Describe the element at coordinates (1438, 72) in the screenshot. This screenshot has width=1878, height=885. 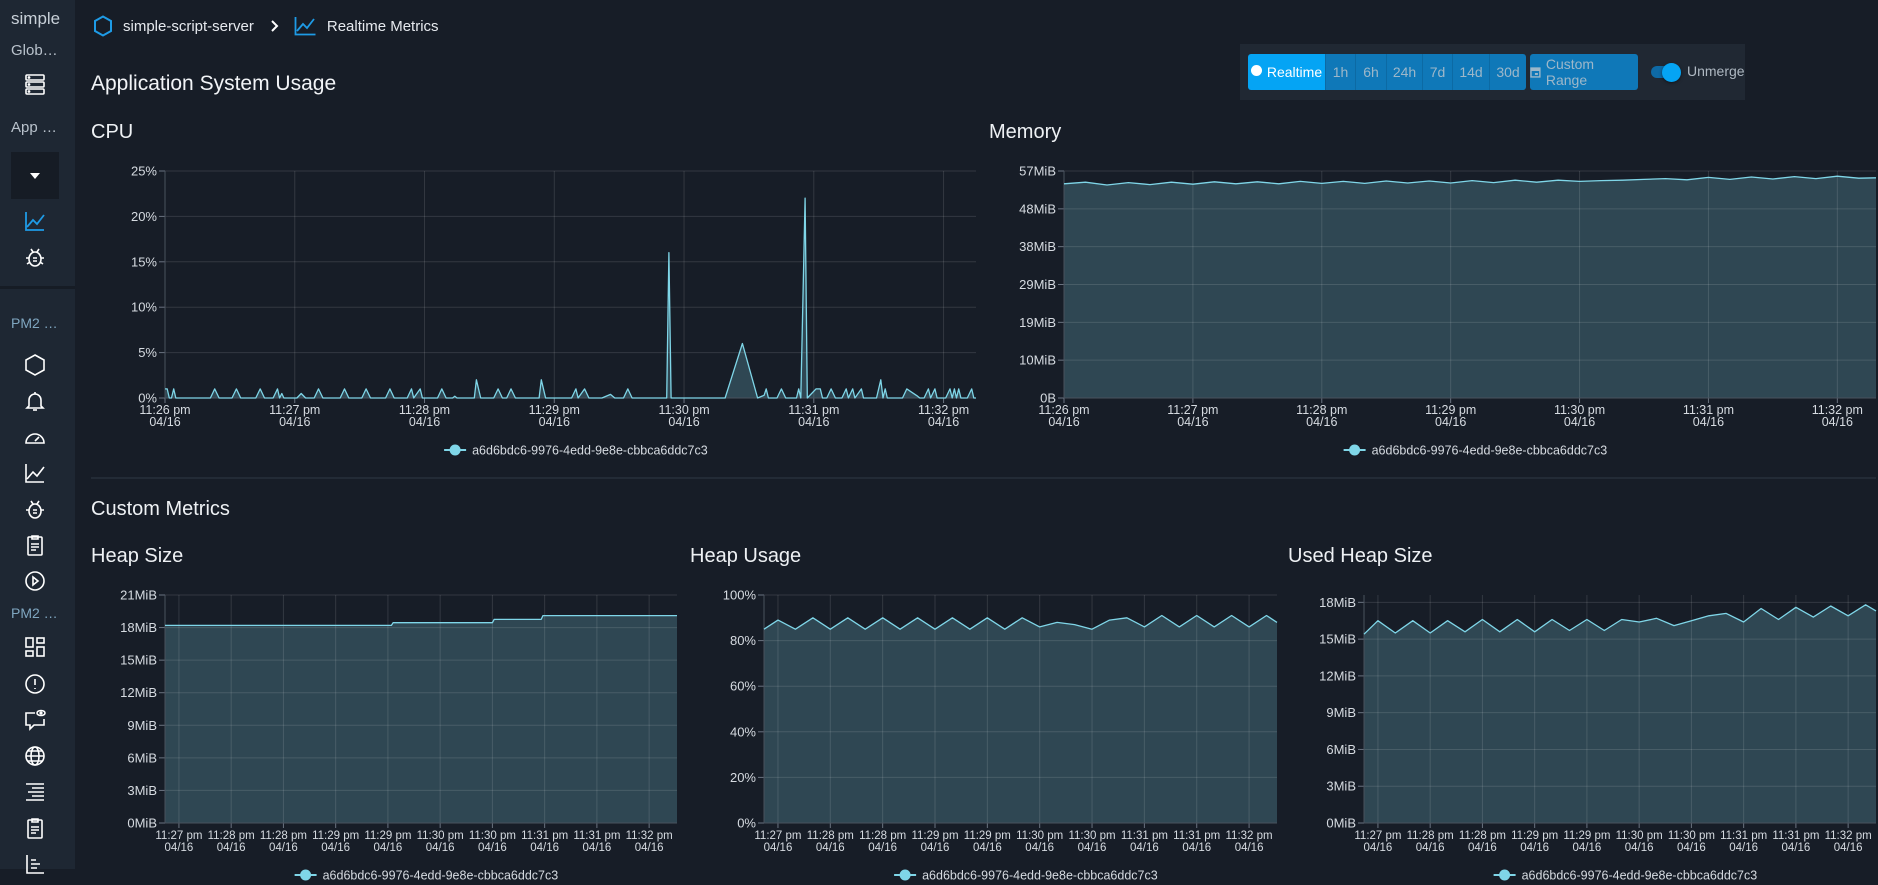
I see `range-7d-button: 7d` at that location.